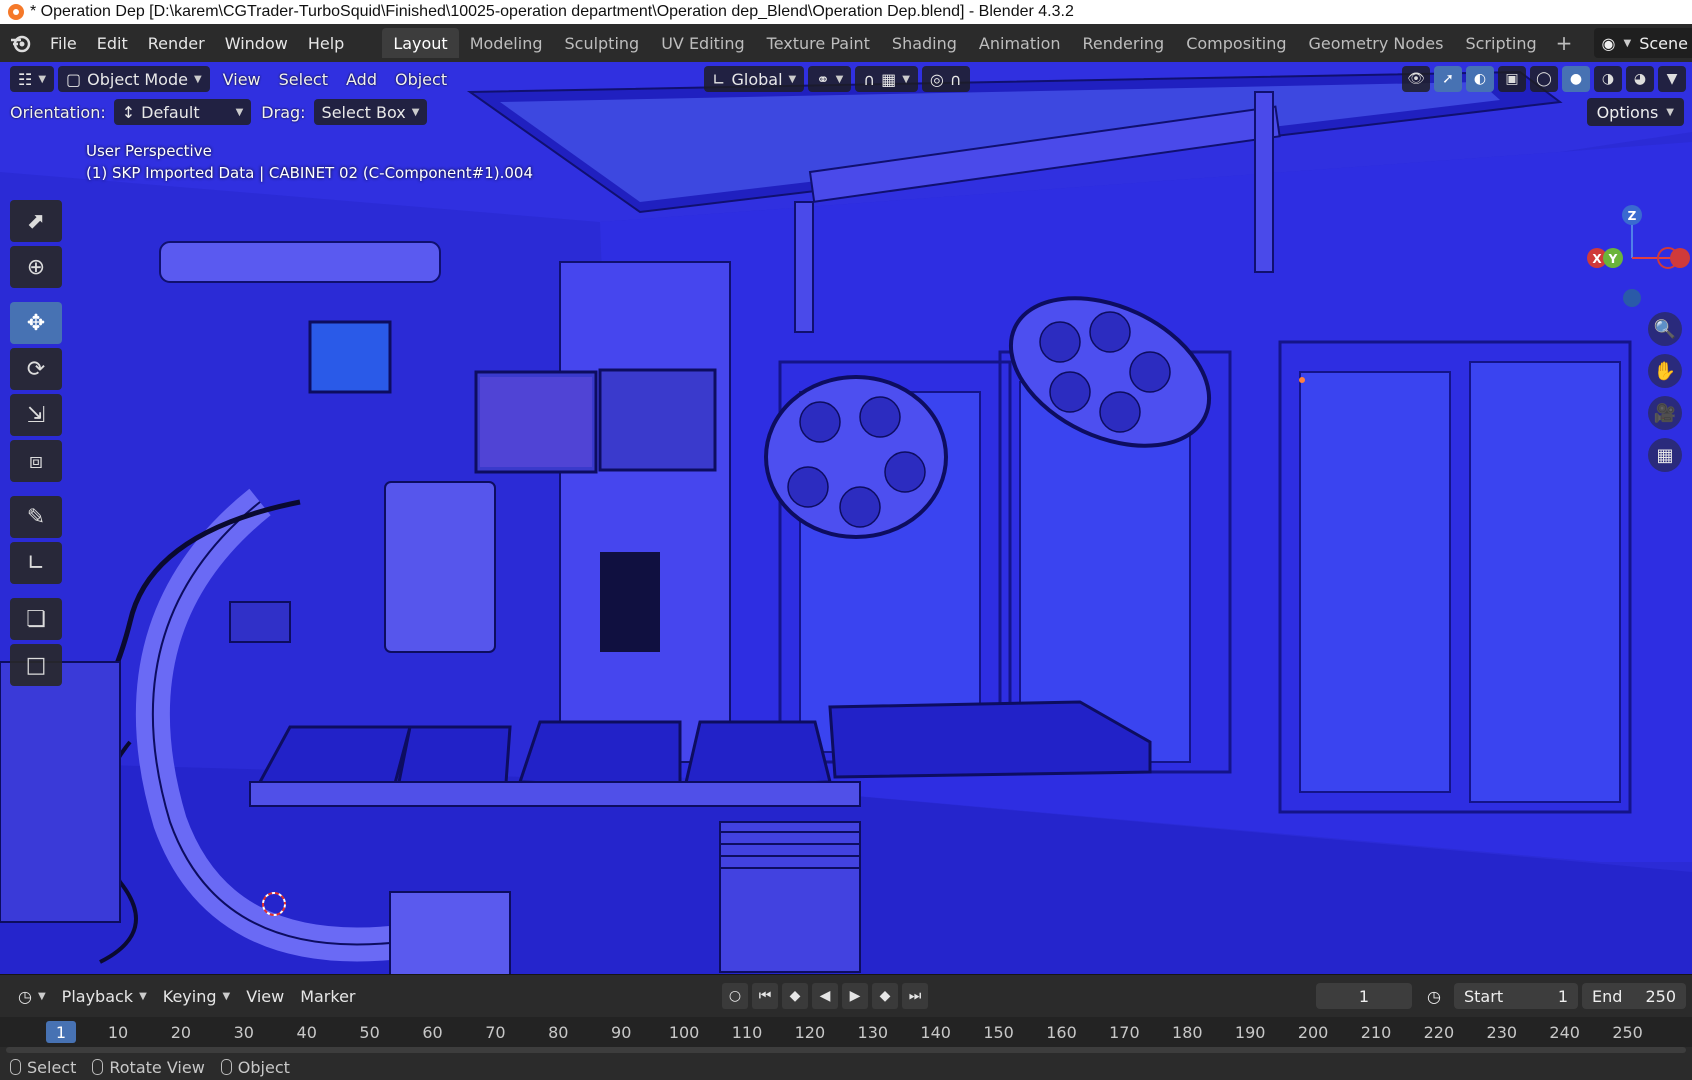 The width and height of the screenshot is (1692, 1080). What do you see at coordinates (326, 43) in the screenshot?
I see `menu-help: Help` at bounding box center [326, 43].